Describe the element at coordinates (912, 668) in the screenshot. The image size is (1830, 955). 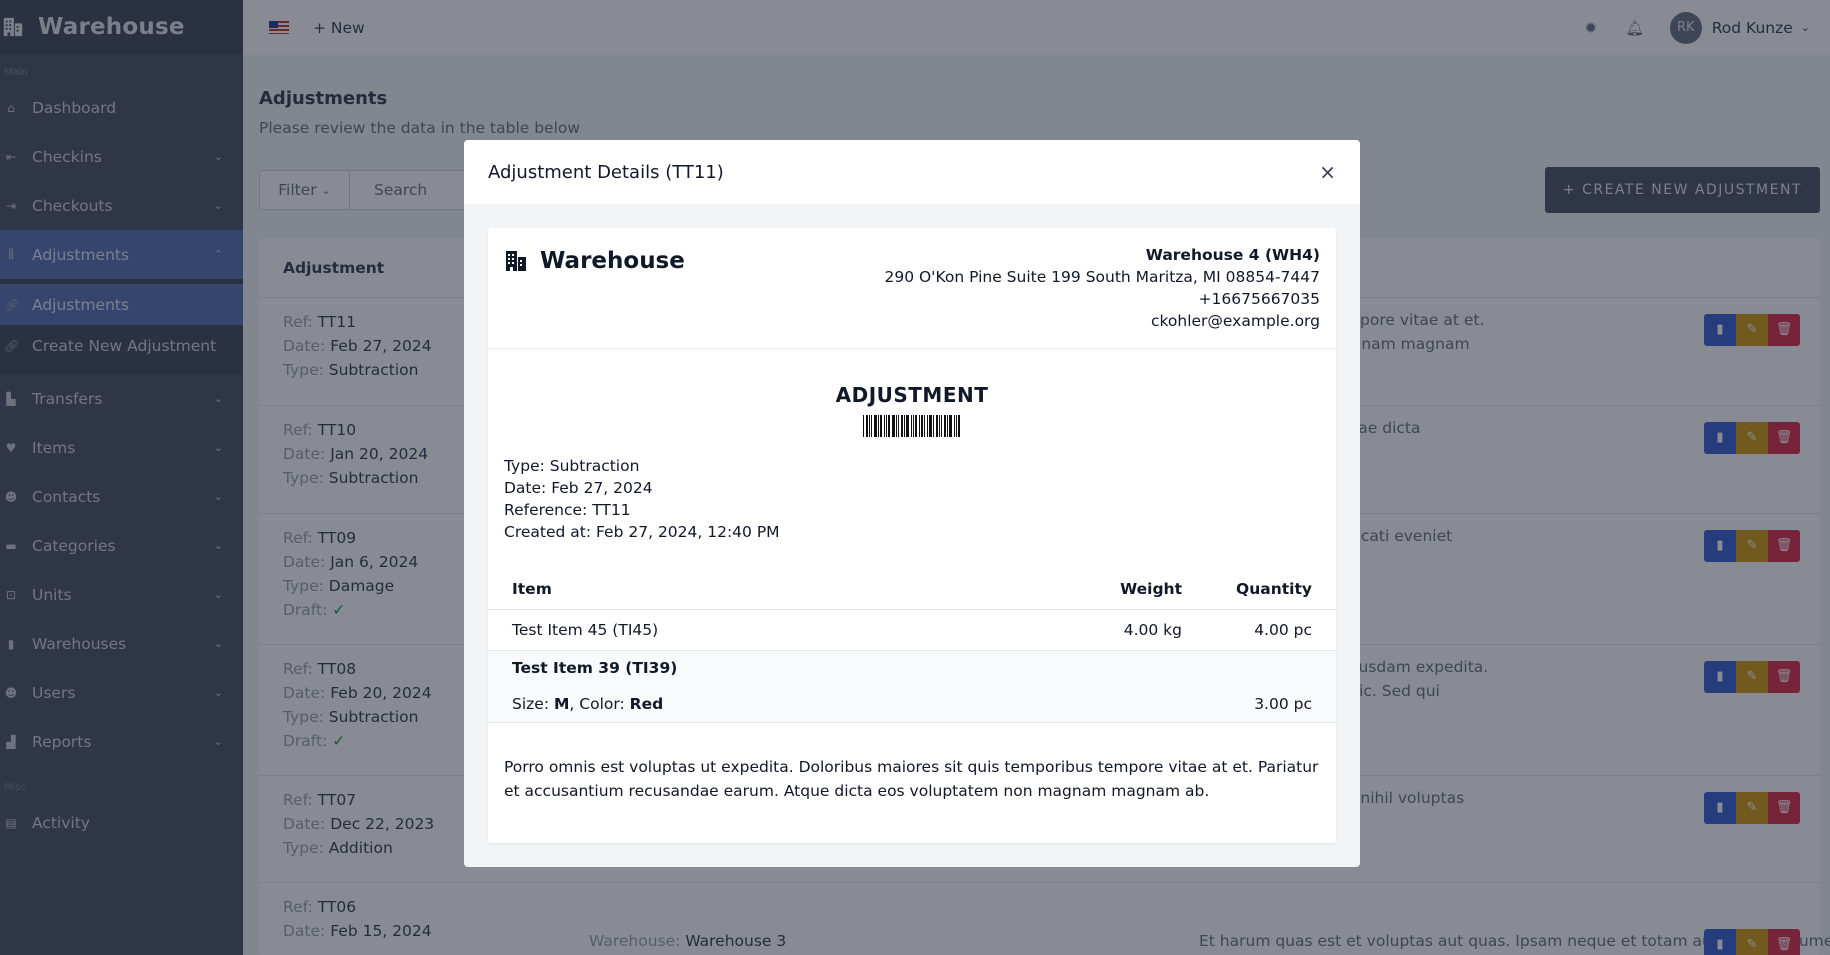
I see `item-row: Test Item 39 (TI39)` at that location.